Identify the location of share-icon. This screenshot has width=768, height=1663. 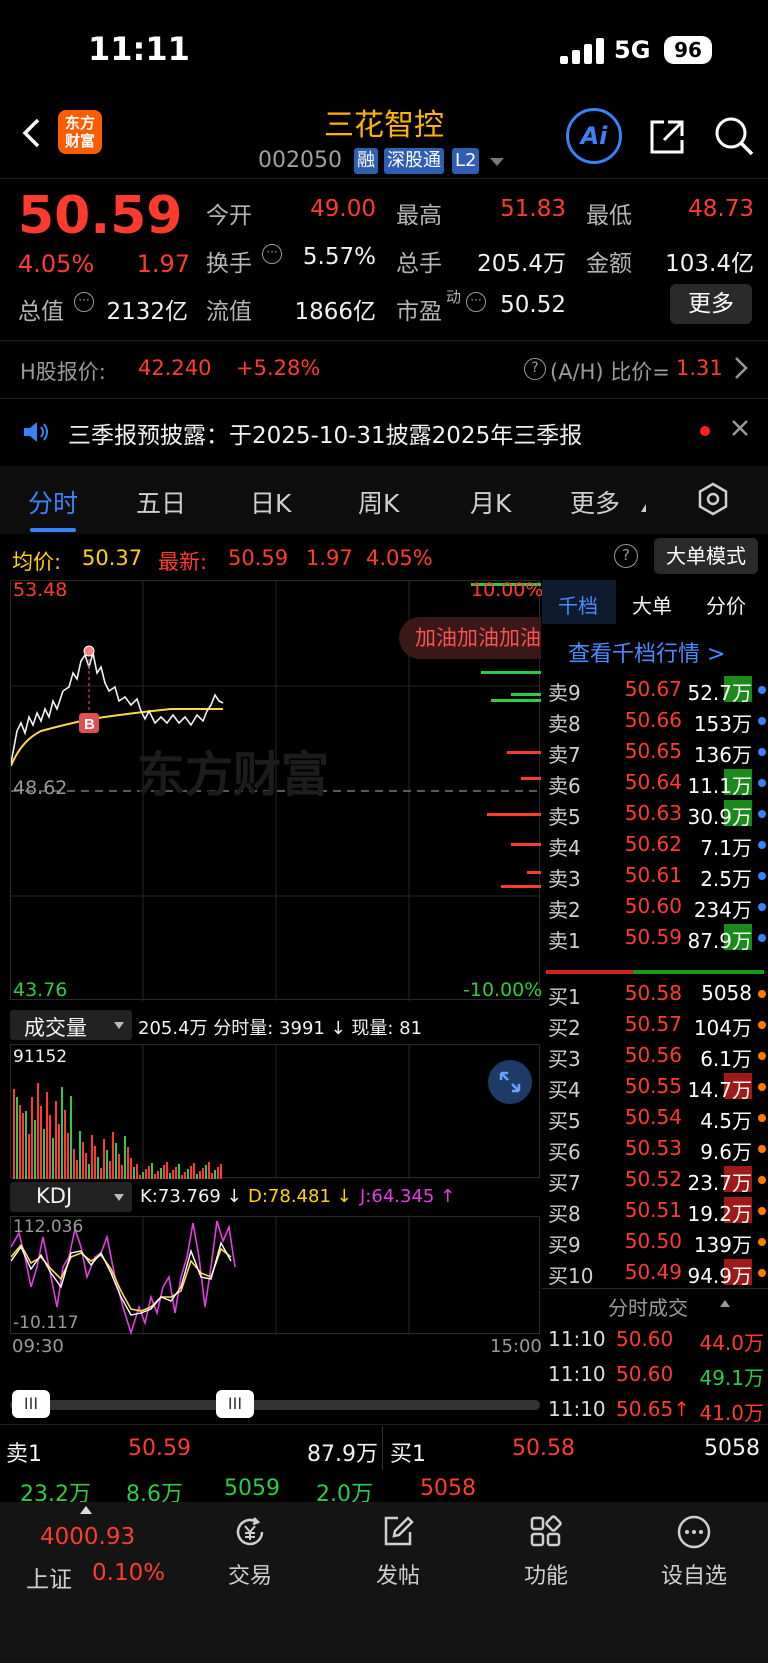
(667, 137).